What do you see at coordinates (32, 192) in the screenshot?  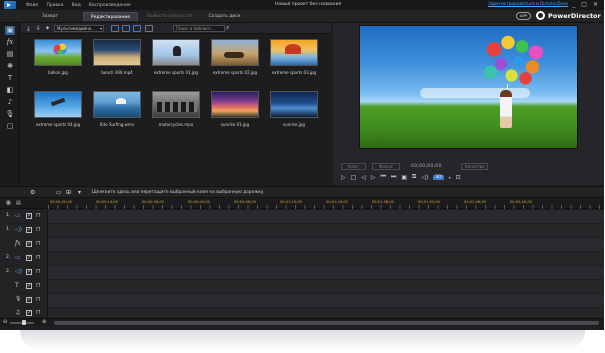 I see `fix-enhance-icon: ⚙` at bounding box center [32, 192].